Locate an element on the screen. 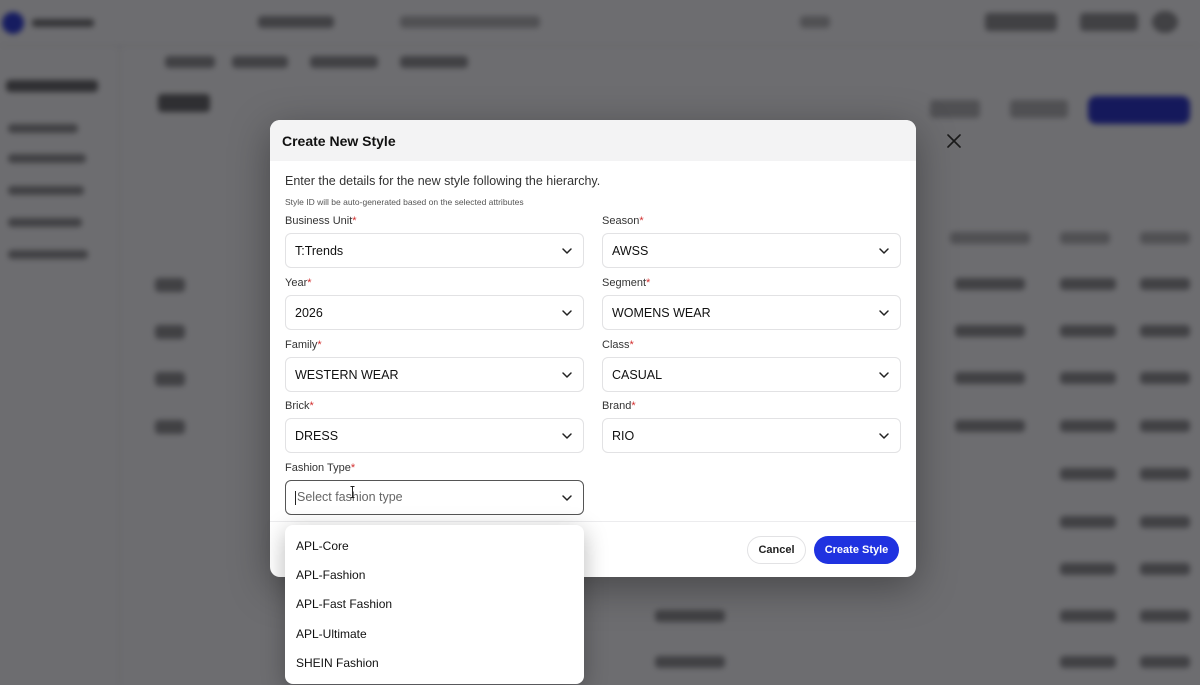  family-select: WESTERN WEAR is located at coordinates (434, 374).